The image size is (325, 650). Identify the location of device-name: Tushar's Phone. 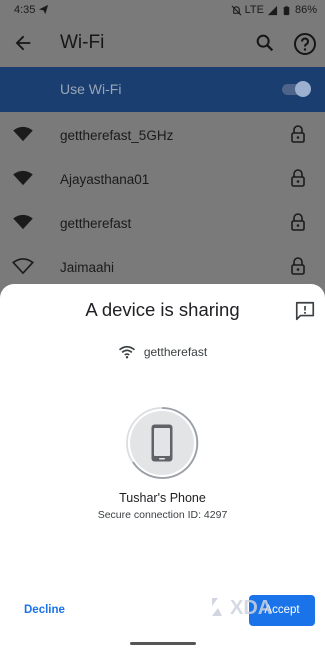
(162, 498).